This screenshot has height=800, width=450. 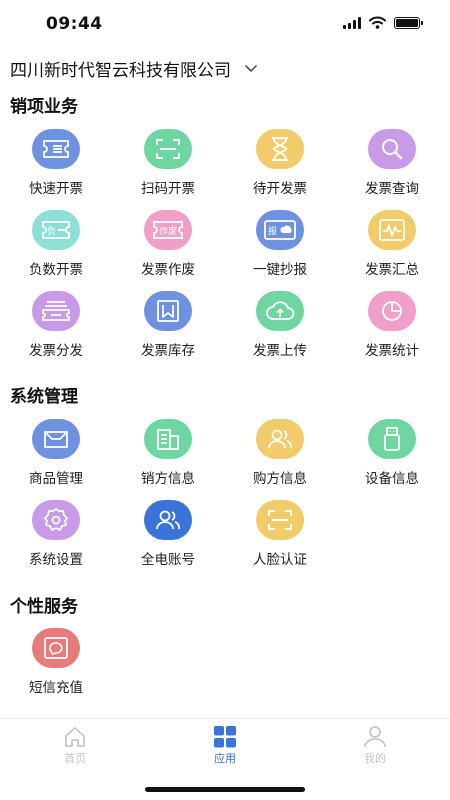 I want to click on app-item-label: 发票上传, so click(x=280, y=351).